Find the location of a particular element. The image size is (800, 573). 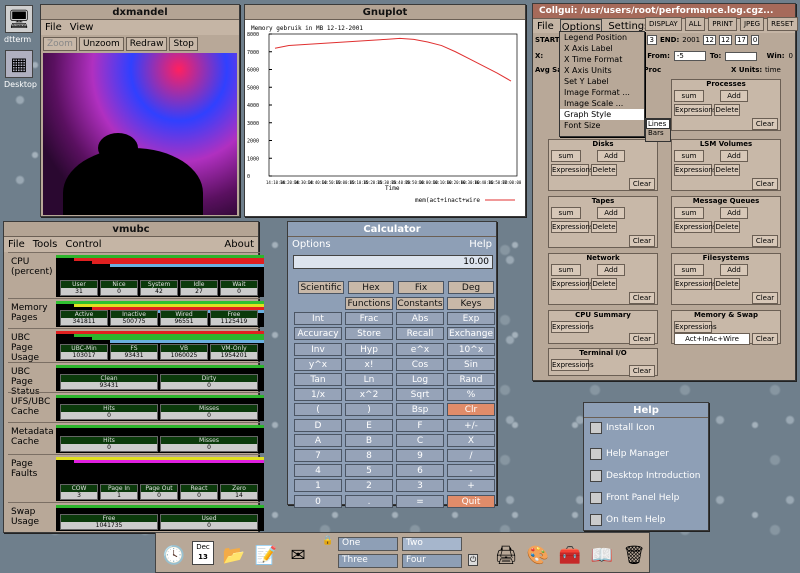

calc-key: ( is located at coordinates (318, 410).